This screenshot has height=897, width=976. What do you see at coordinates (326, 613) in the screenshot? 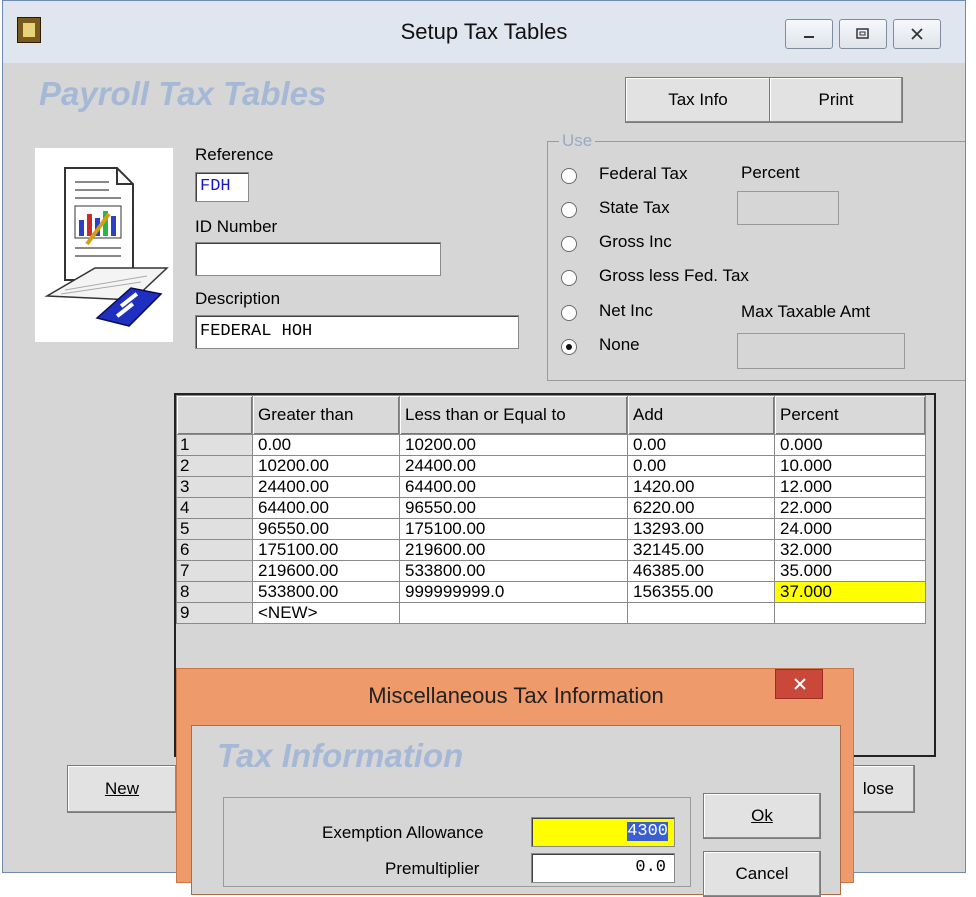
I see `table-cell: <NEW>` at bounding box center [326, 613].